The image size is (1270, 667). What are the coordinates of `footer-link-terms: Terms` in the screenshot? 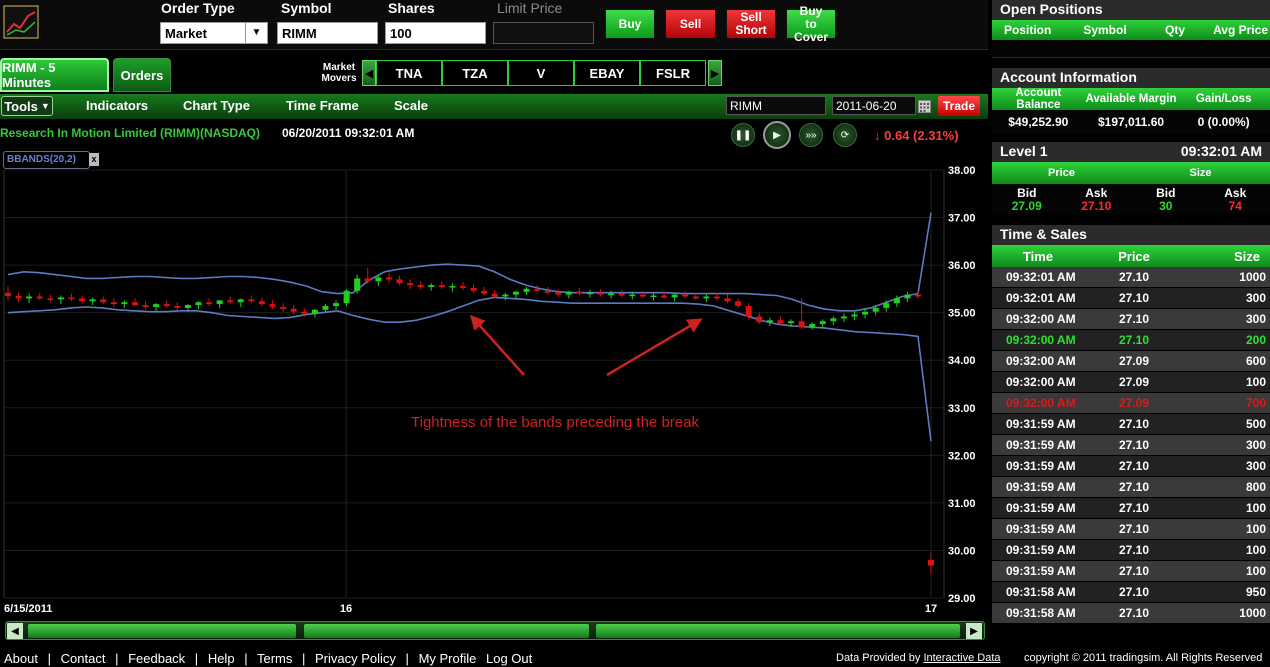 It's located at (274, 658).